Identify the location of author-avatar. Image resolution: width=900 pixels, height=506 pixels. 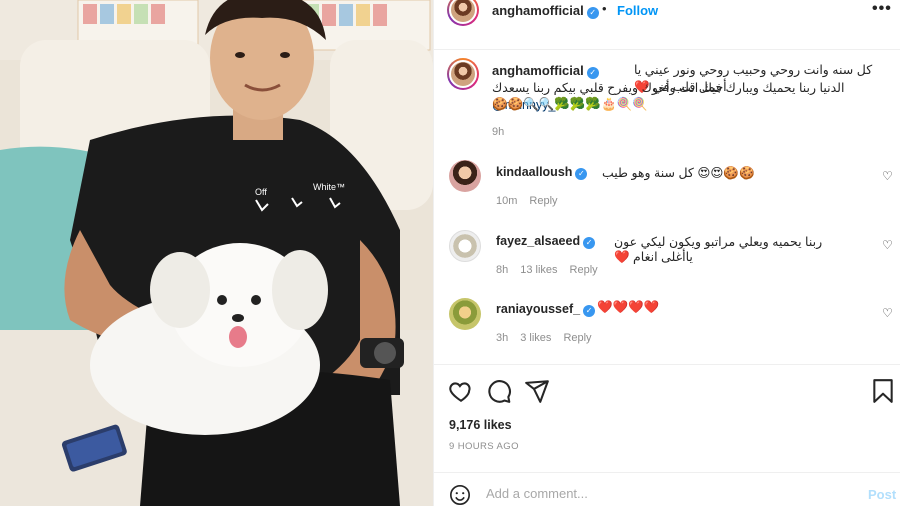
(463, 13).